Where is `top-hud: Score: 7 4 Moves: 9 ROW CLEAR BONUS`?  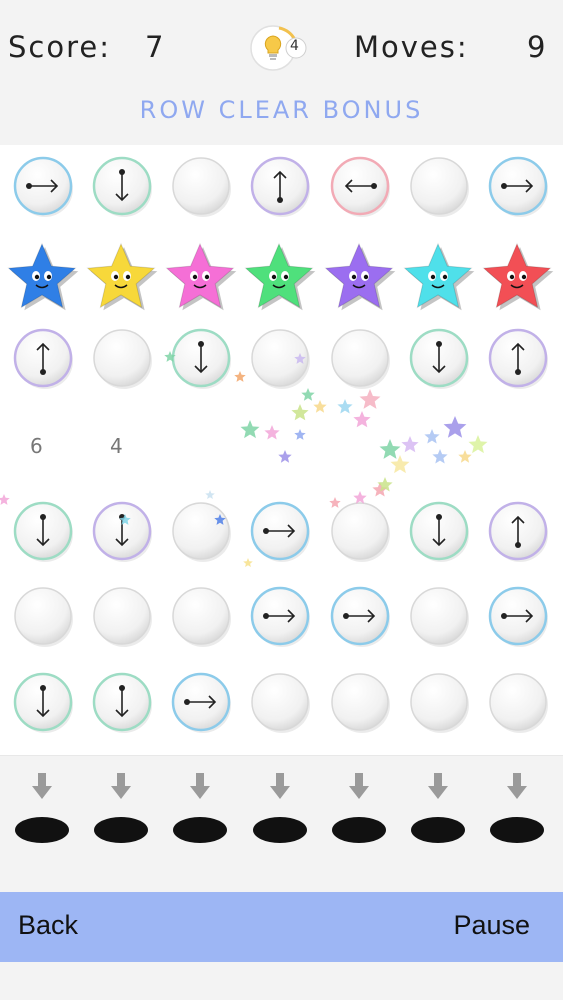 top-hud: Score: 7 4 Moves: 9 ROW CLEAR BONUS is located at coordinates (281, 72).